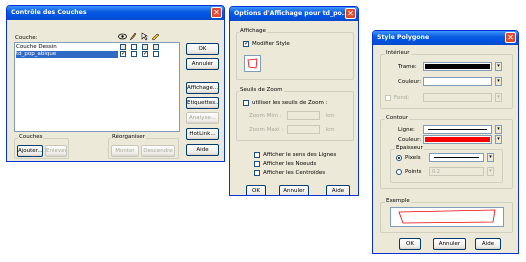  I want to click on trame-label: Trame:, so click(407, 67).